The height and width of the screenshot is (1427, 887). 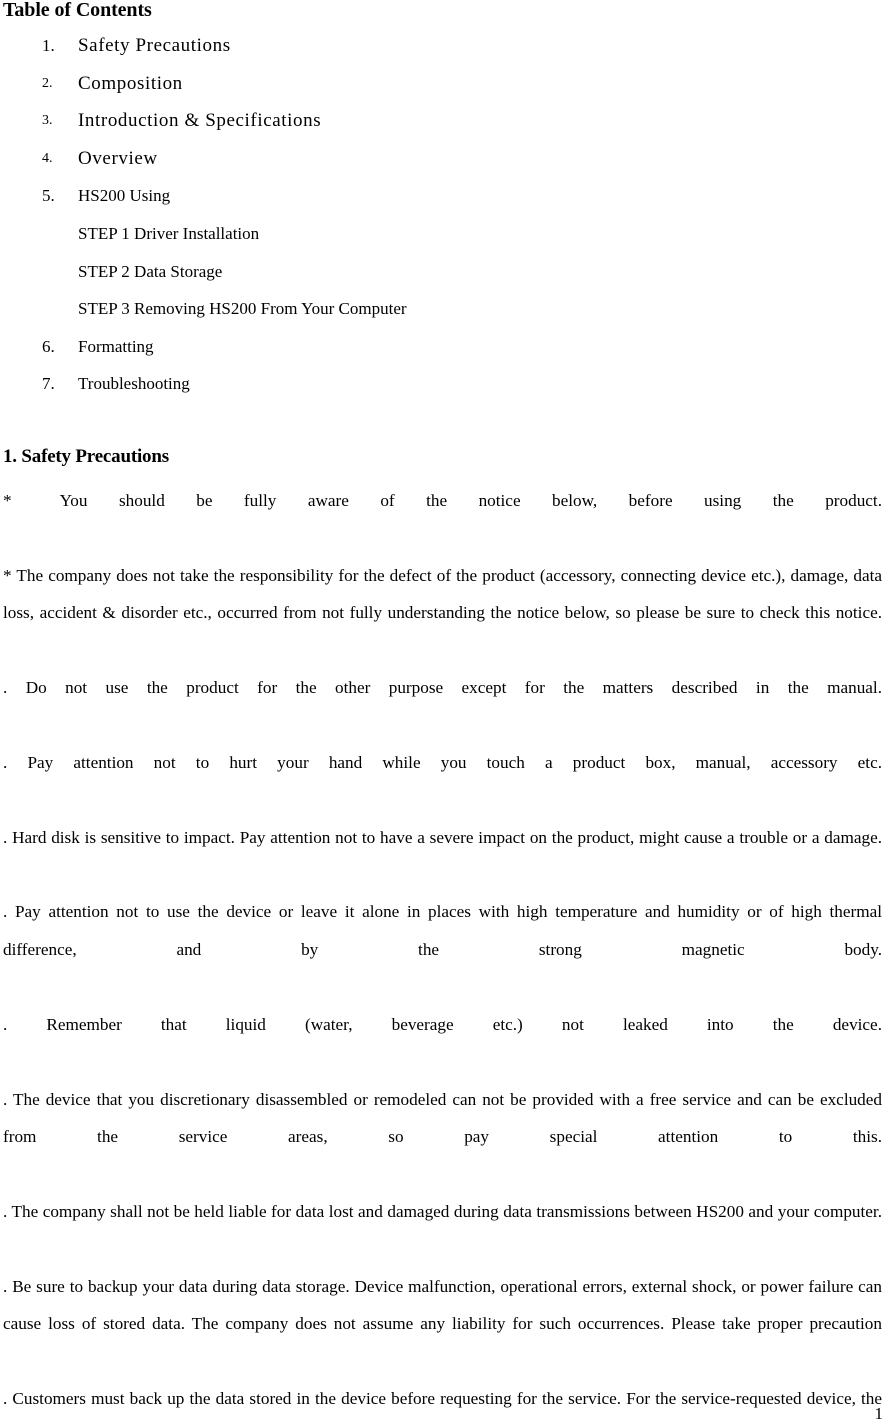 I want to click on toc-number: 4., so click(x=47, y=158).